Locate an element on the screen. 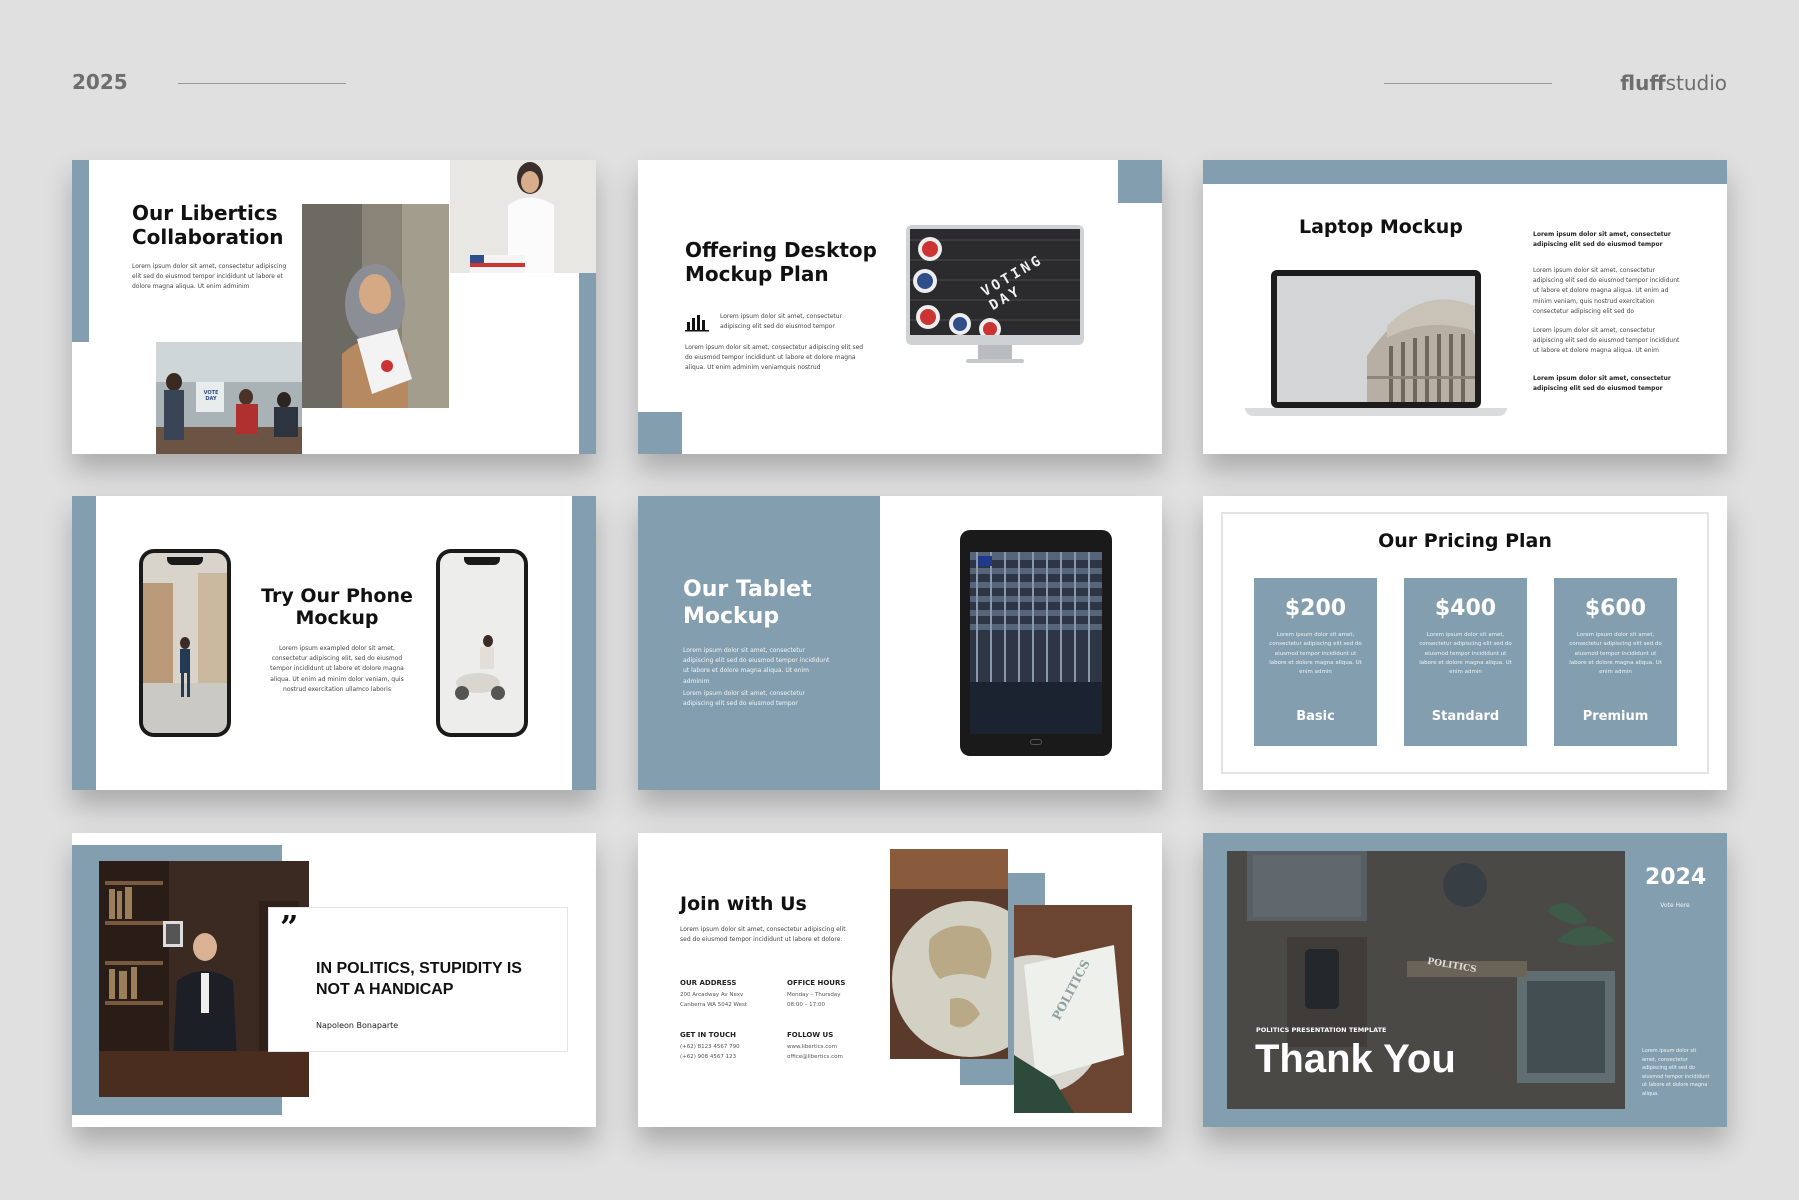 The image size is (1799, 1200). bar-chart-icon is located at coordinates (697, 322).